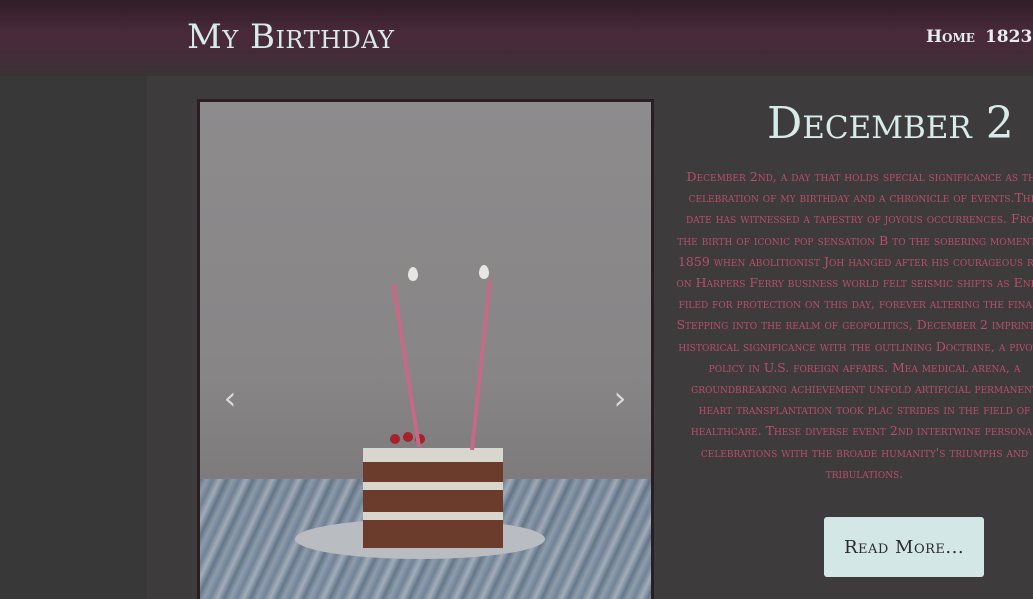  What do you see at coordinates (516, 38) in the screenshot?
I see `site-header: My Birthday Home 1823 I` at bounding box center [516, 38].